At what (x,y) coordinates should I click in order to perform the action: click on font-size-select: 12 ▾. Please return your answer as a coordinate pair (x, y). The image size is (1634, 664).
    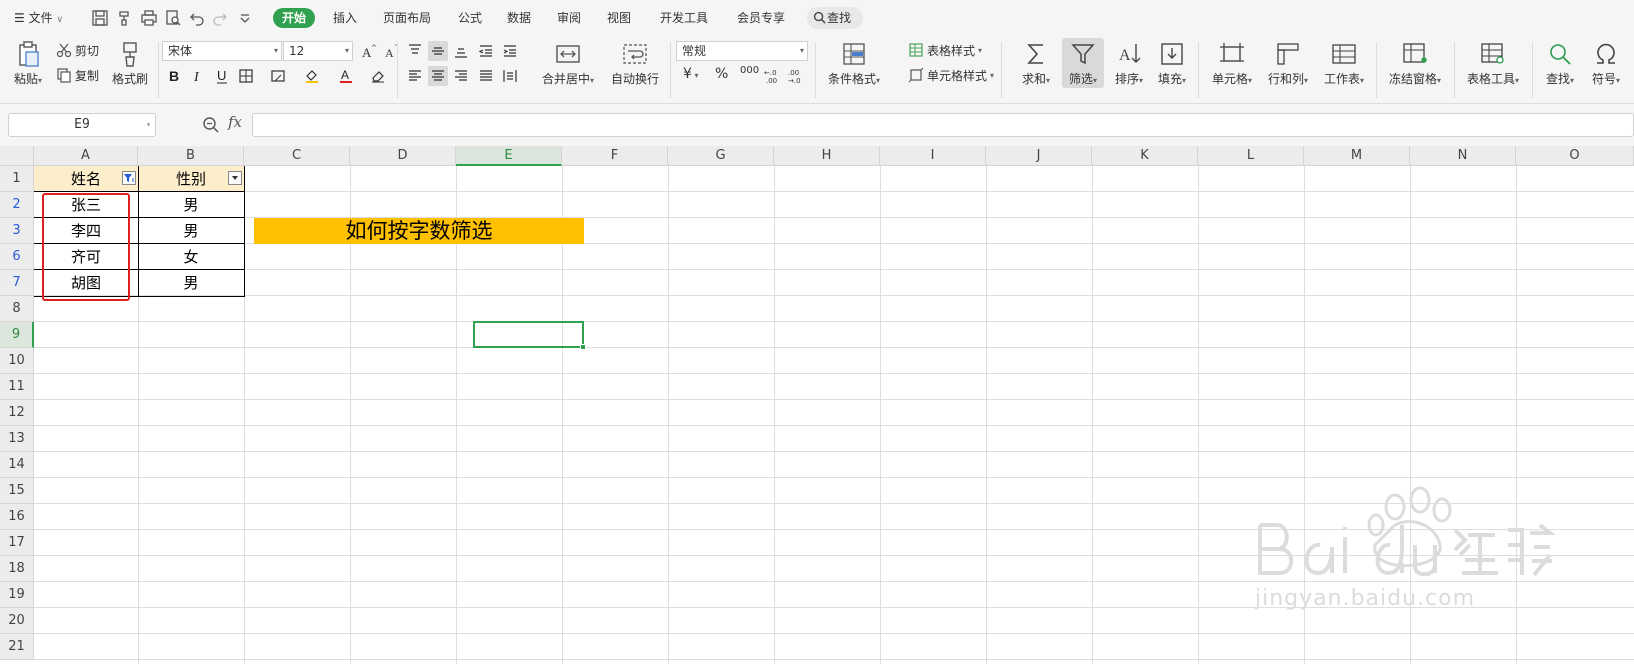
    Looking at the image, I should click on (318, 51).